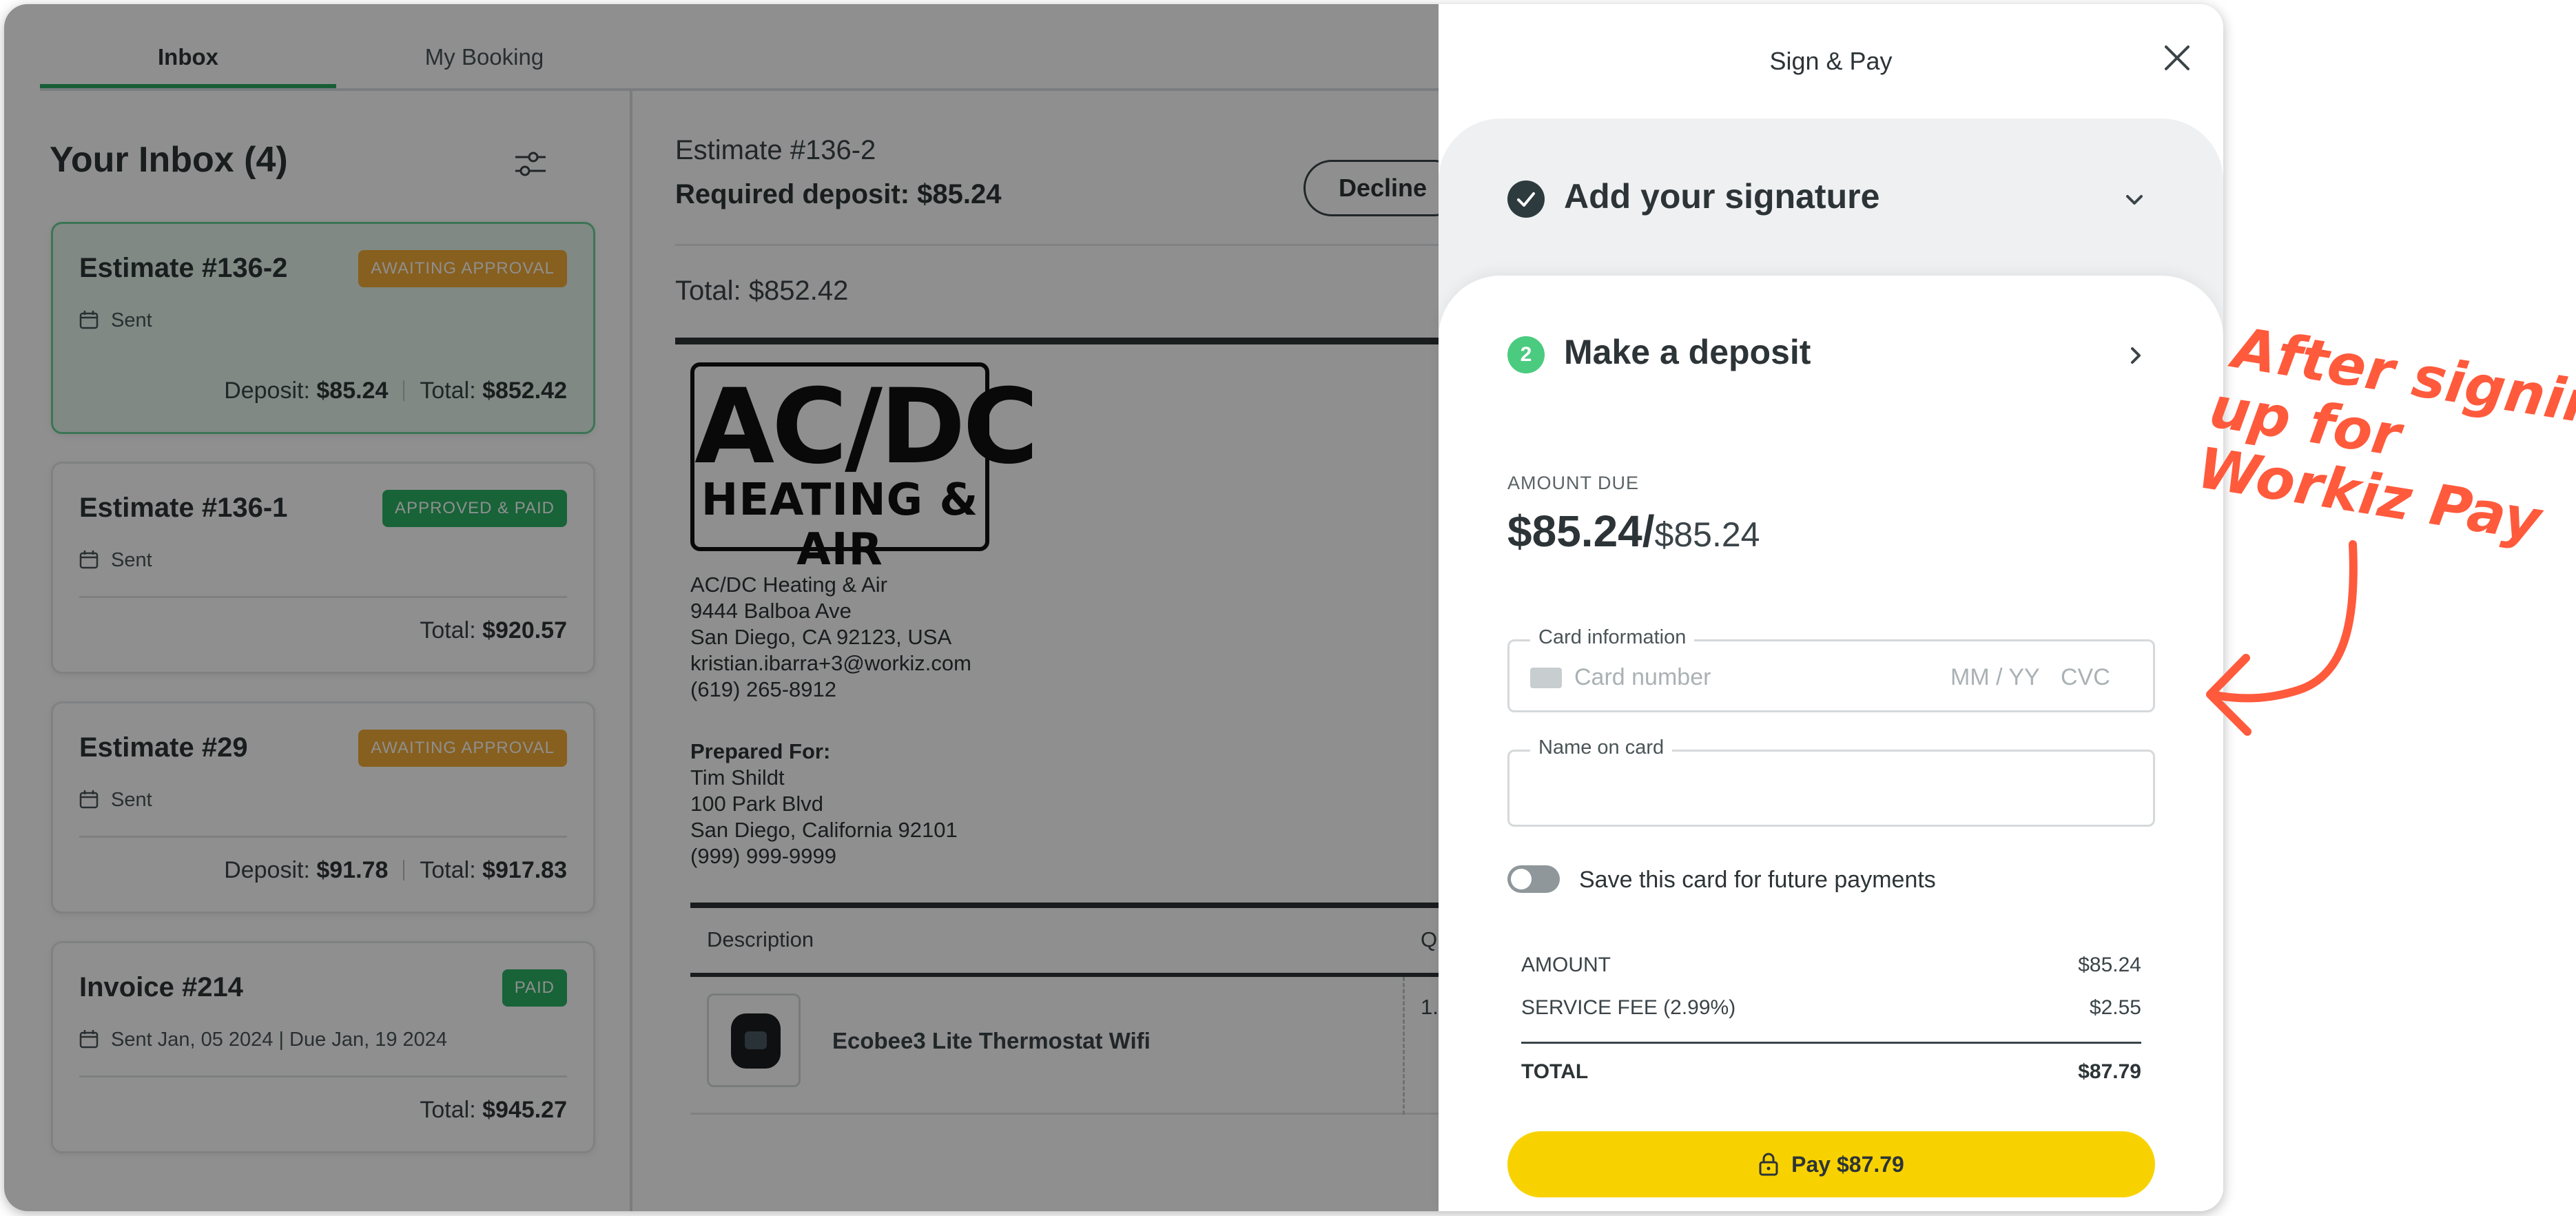 Image resolution: width=2576 pixels, height=1216 pixels. I want to click on inbox-title: Your Inbox (4), so click(169, 160).